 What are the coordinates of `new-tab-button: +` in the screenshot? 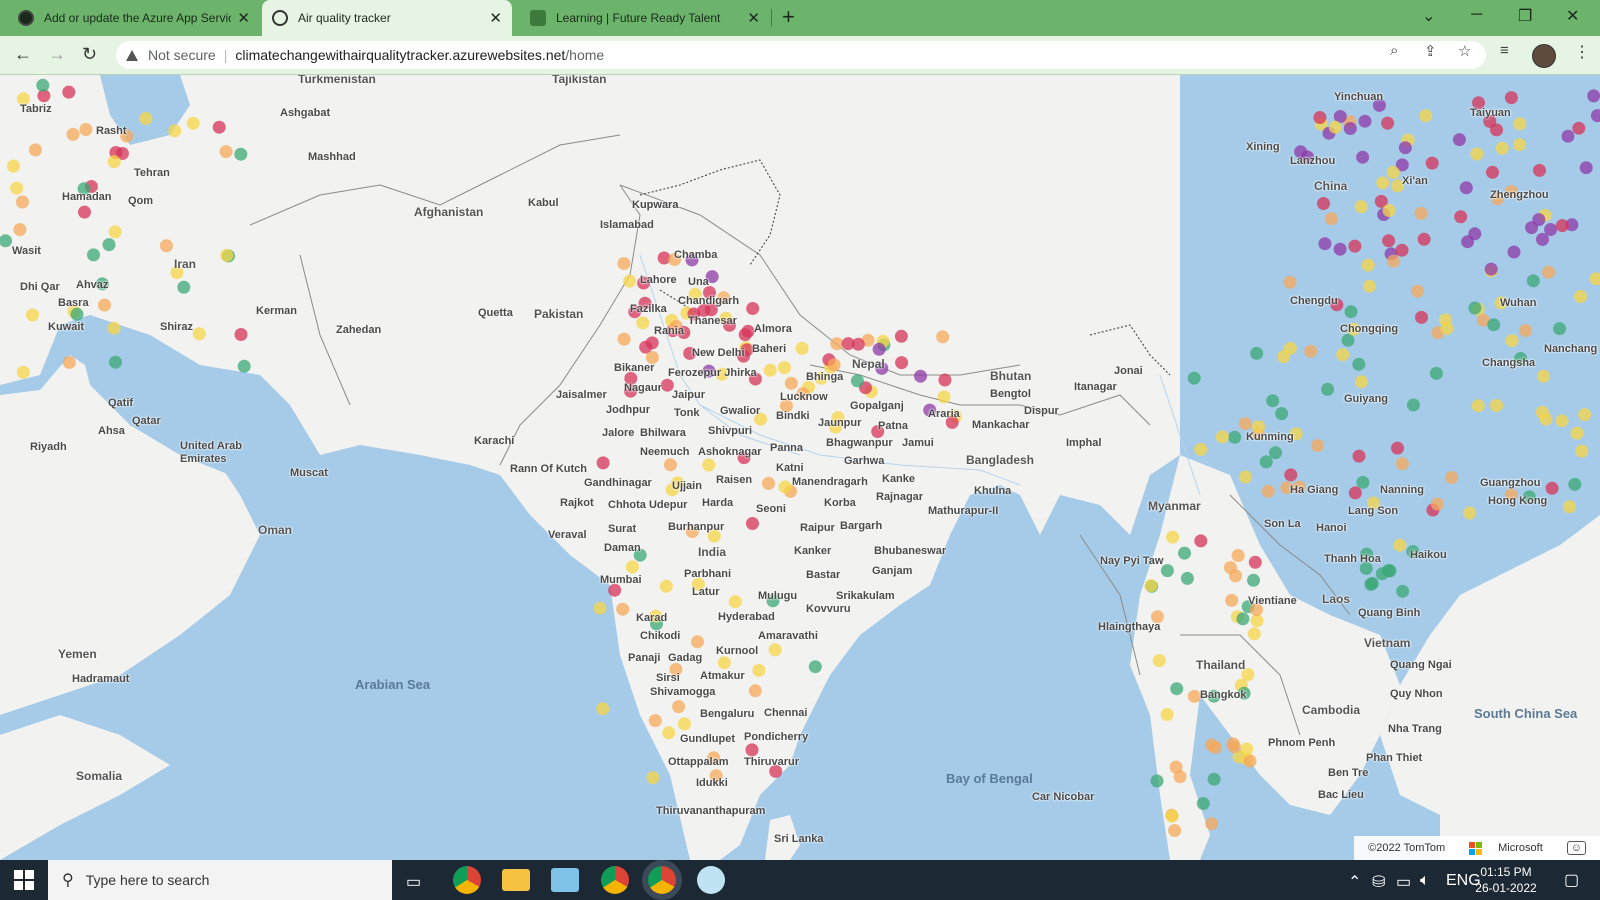 It's located at (788, 17).